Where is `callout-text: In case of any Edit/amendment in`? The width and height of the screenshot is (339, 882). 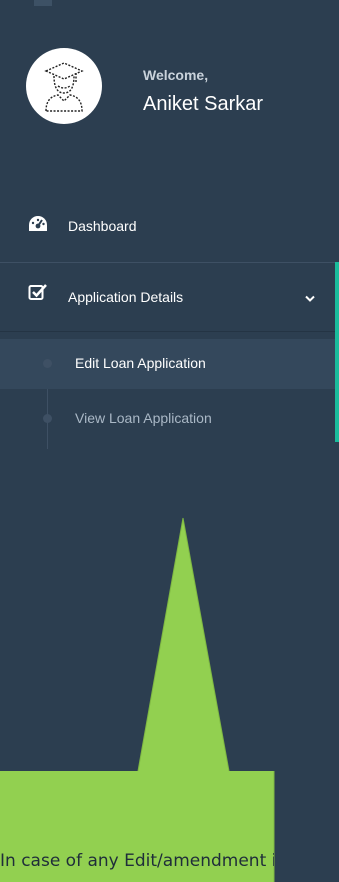
callout-text: In case of any Edit/amendment in is located at coordinates (137, 865).